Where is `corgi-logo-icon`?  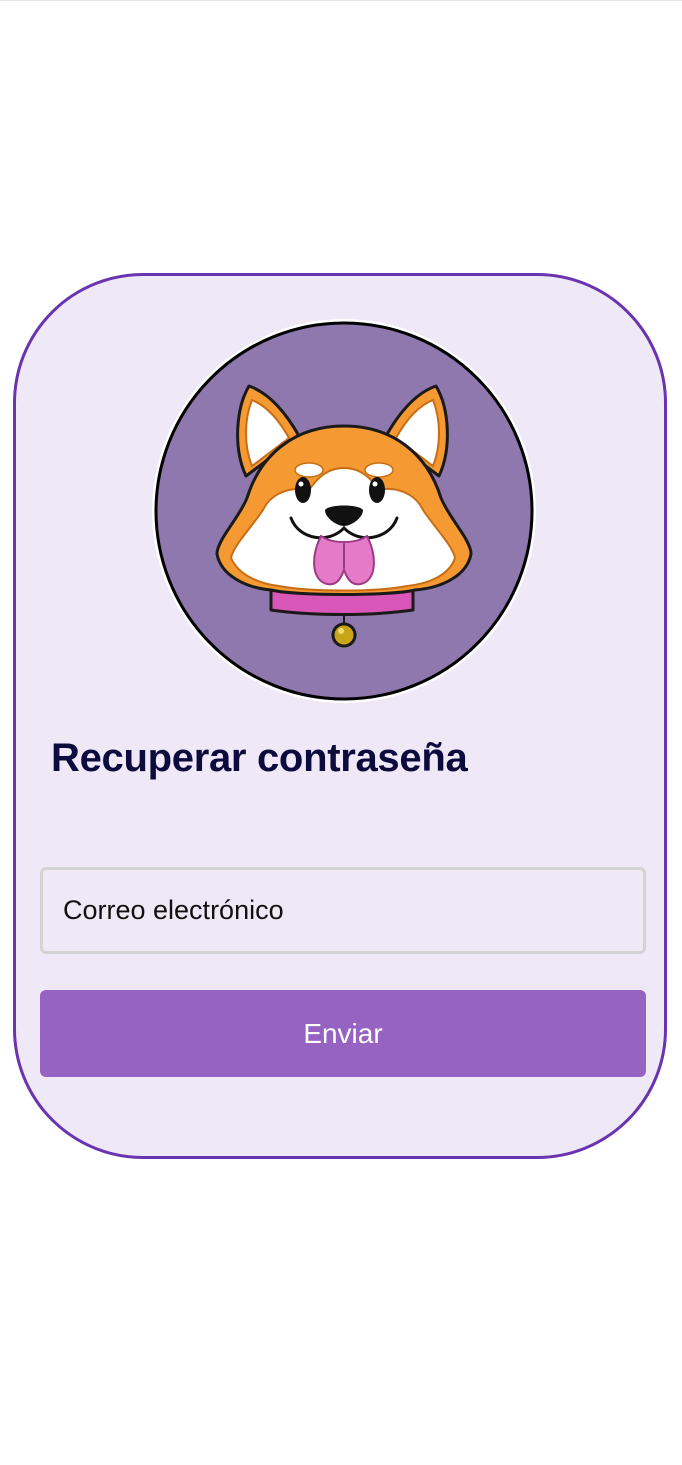
corgi-logo-icon is located at coordinates (344, 511).